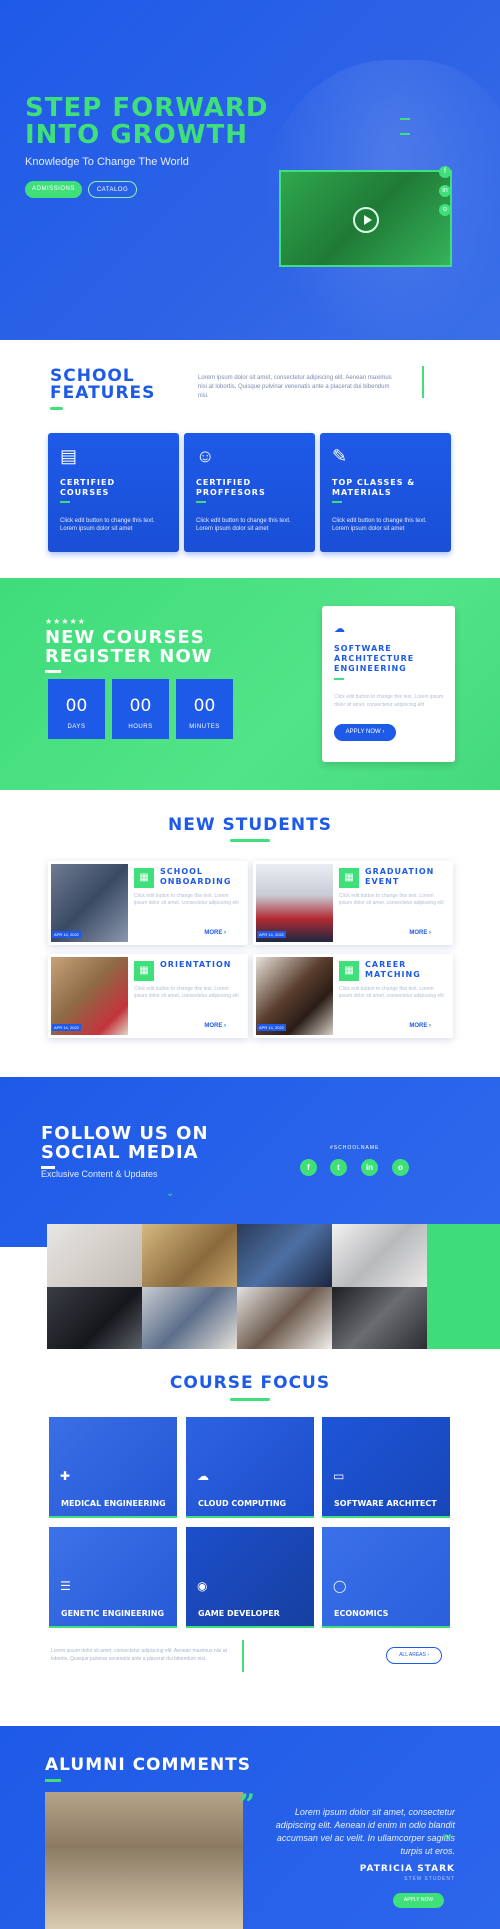  What do you see at coordinates (113, 1613) in the screenshot?
I see `focus-card-label: GENETIC ENGINEERING` at bounding box center [113, 1613].